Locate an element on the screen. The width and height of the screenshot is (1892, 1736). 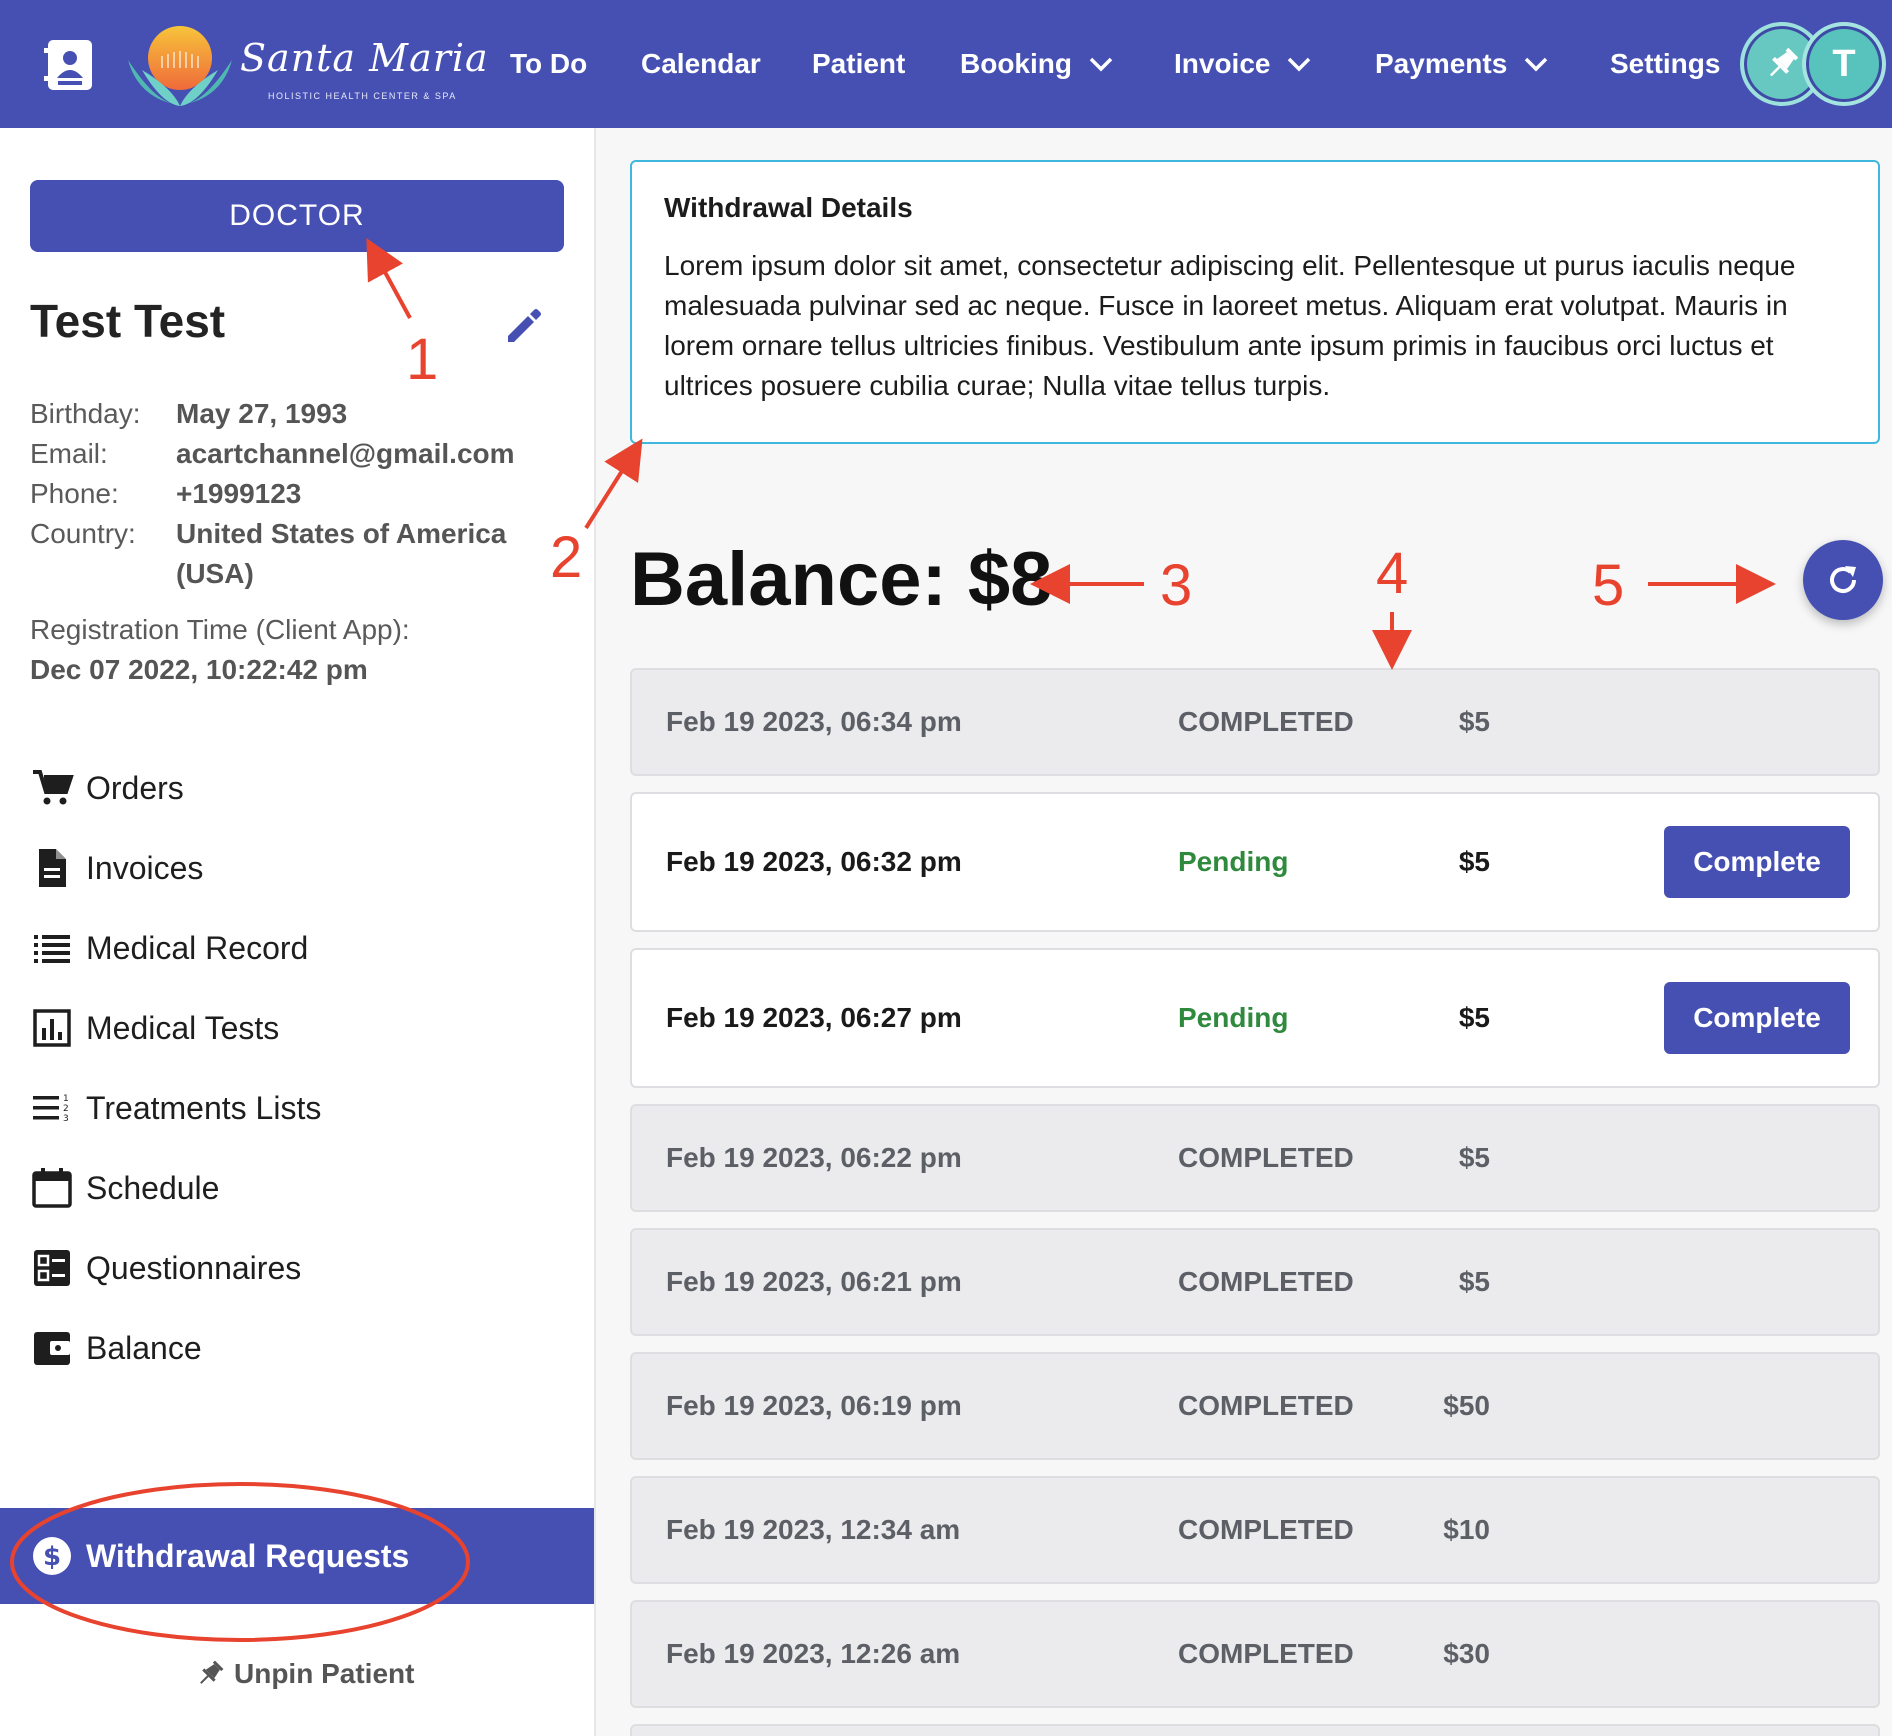
nav-invoice: Invoice is located at coordinates (1243, 64).